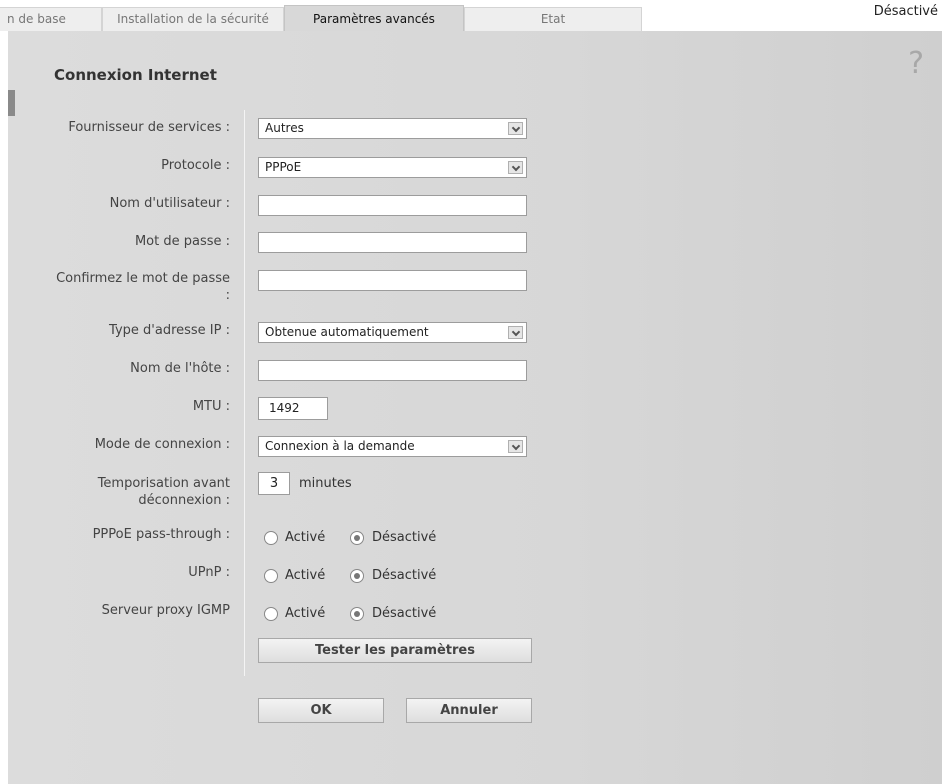  I want to click on pppoe-passthrough-off-radio, so click(357, 538).